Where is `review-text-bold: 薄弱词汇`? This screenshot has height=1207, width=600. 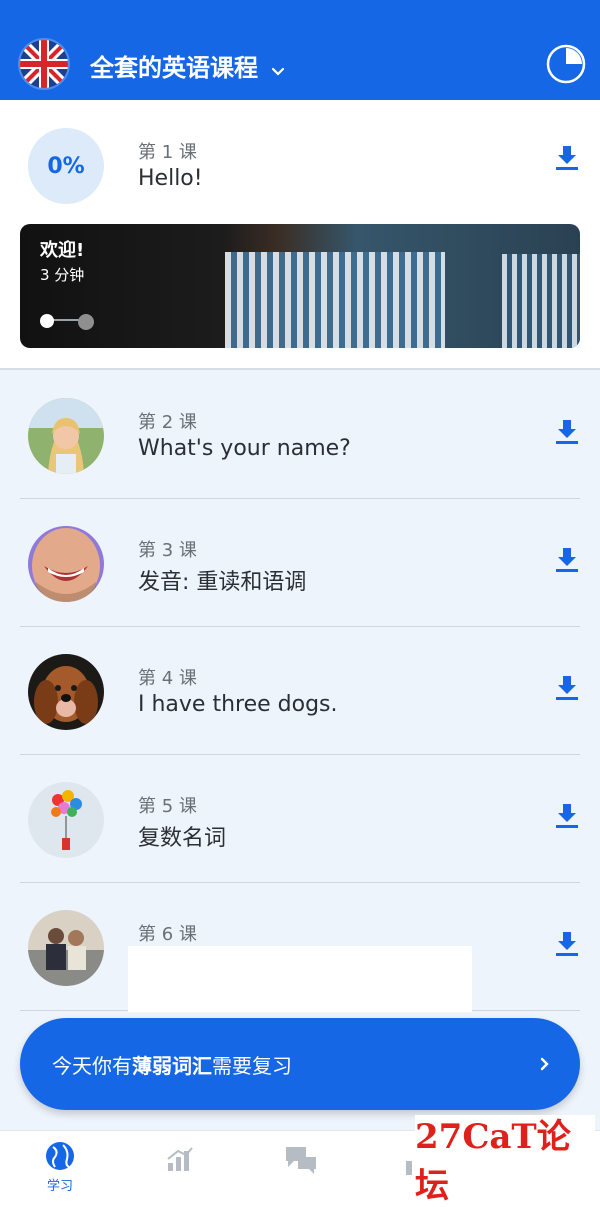
review-text-bold: 薄弱词汇 is located at coordinates (172, 1065).